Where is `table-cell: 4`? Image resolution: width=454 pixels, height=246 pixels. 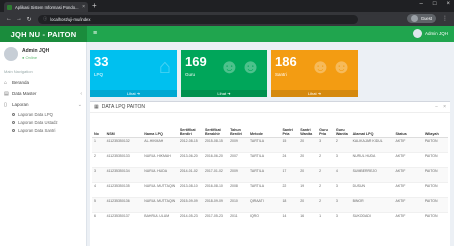
table-cell: 4 is located at coordinates (342, 174).